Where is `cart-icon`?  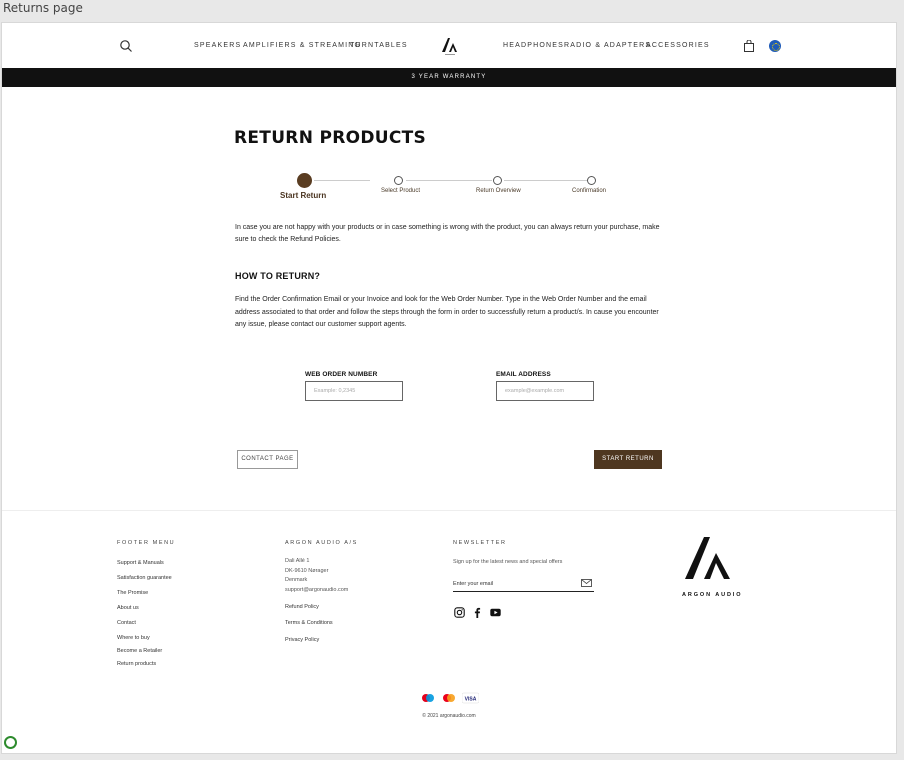
cart-icon is located at coordinates (749, 46).